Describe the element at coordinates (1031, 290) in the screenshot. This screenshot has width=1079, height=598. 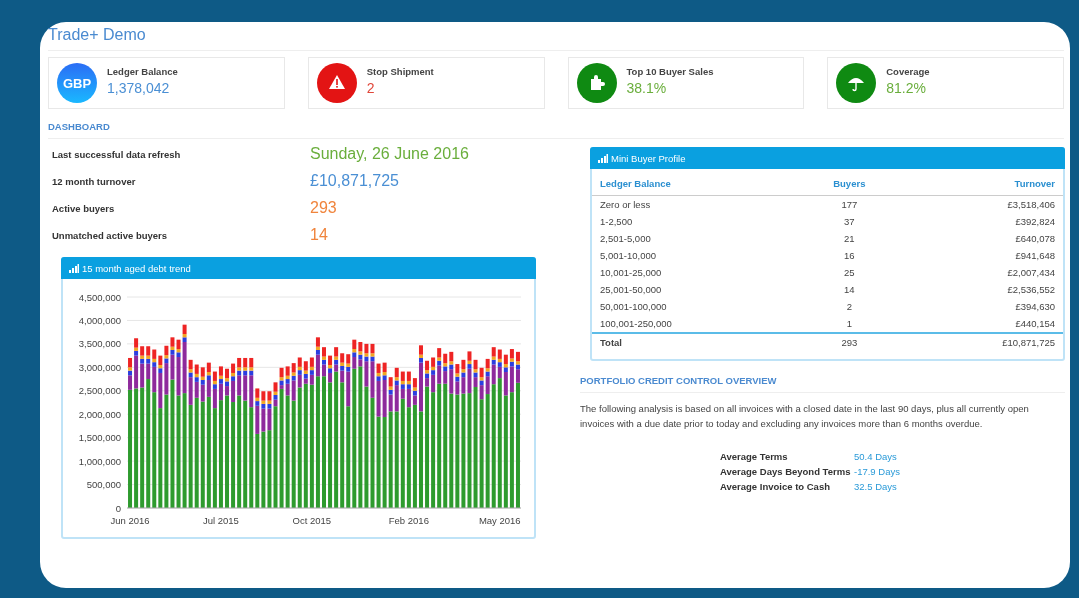
I see `table-cell-text: £2,536,552` at that location.